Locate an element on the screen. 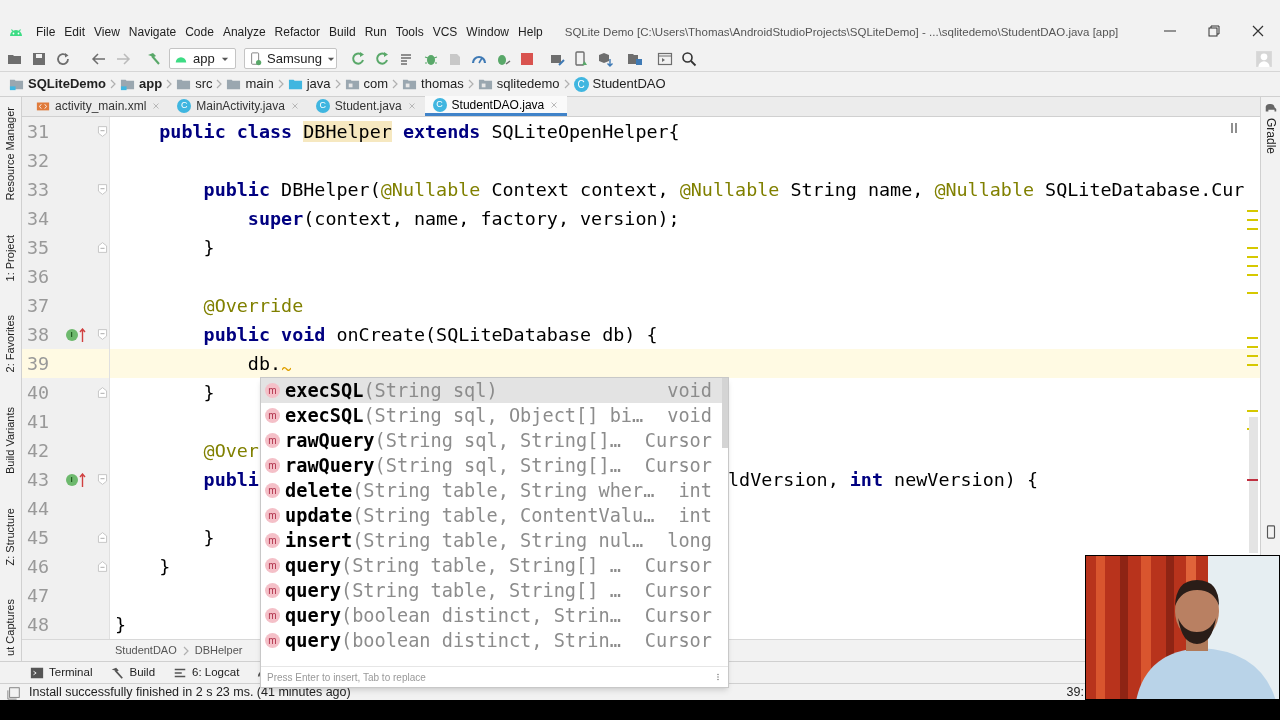 Image resolution: width=1280 pixels, height=720 pixels. terminal-icon is located at coordinates (37, 672).